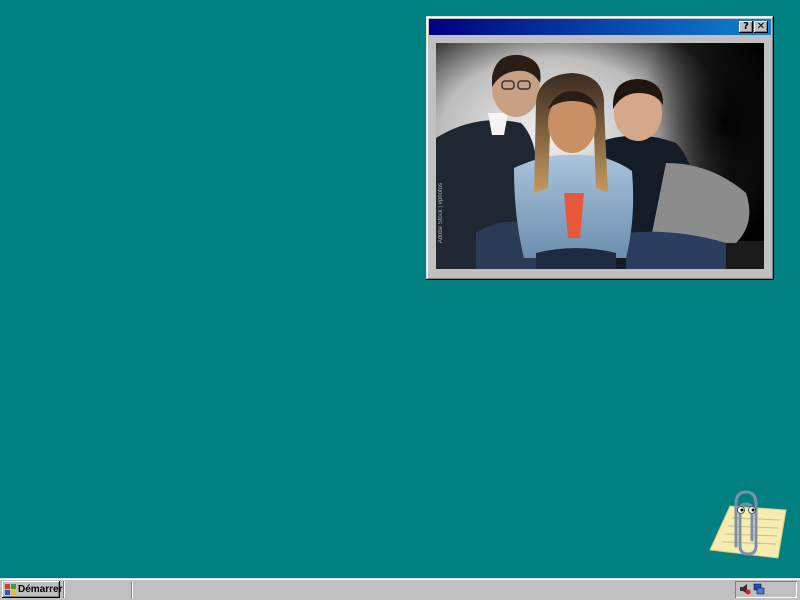  What do you see at coordinates (97, 589) in the screenshot?
I see `quick-launch-area` at bounding box center [97, 589].